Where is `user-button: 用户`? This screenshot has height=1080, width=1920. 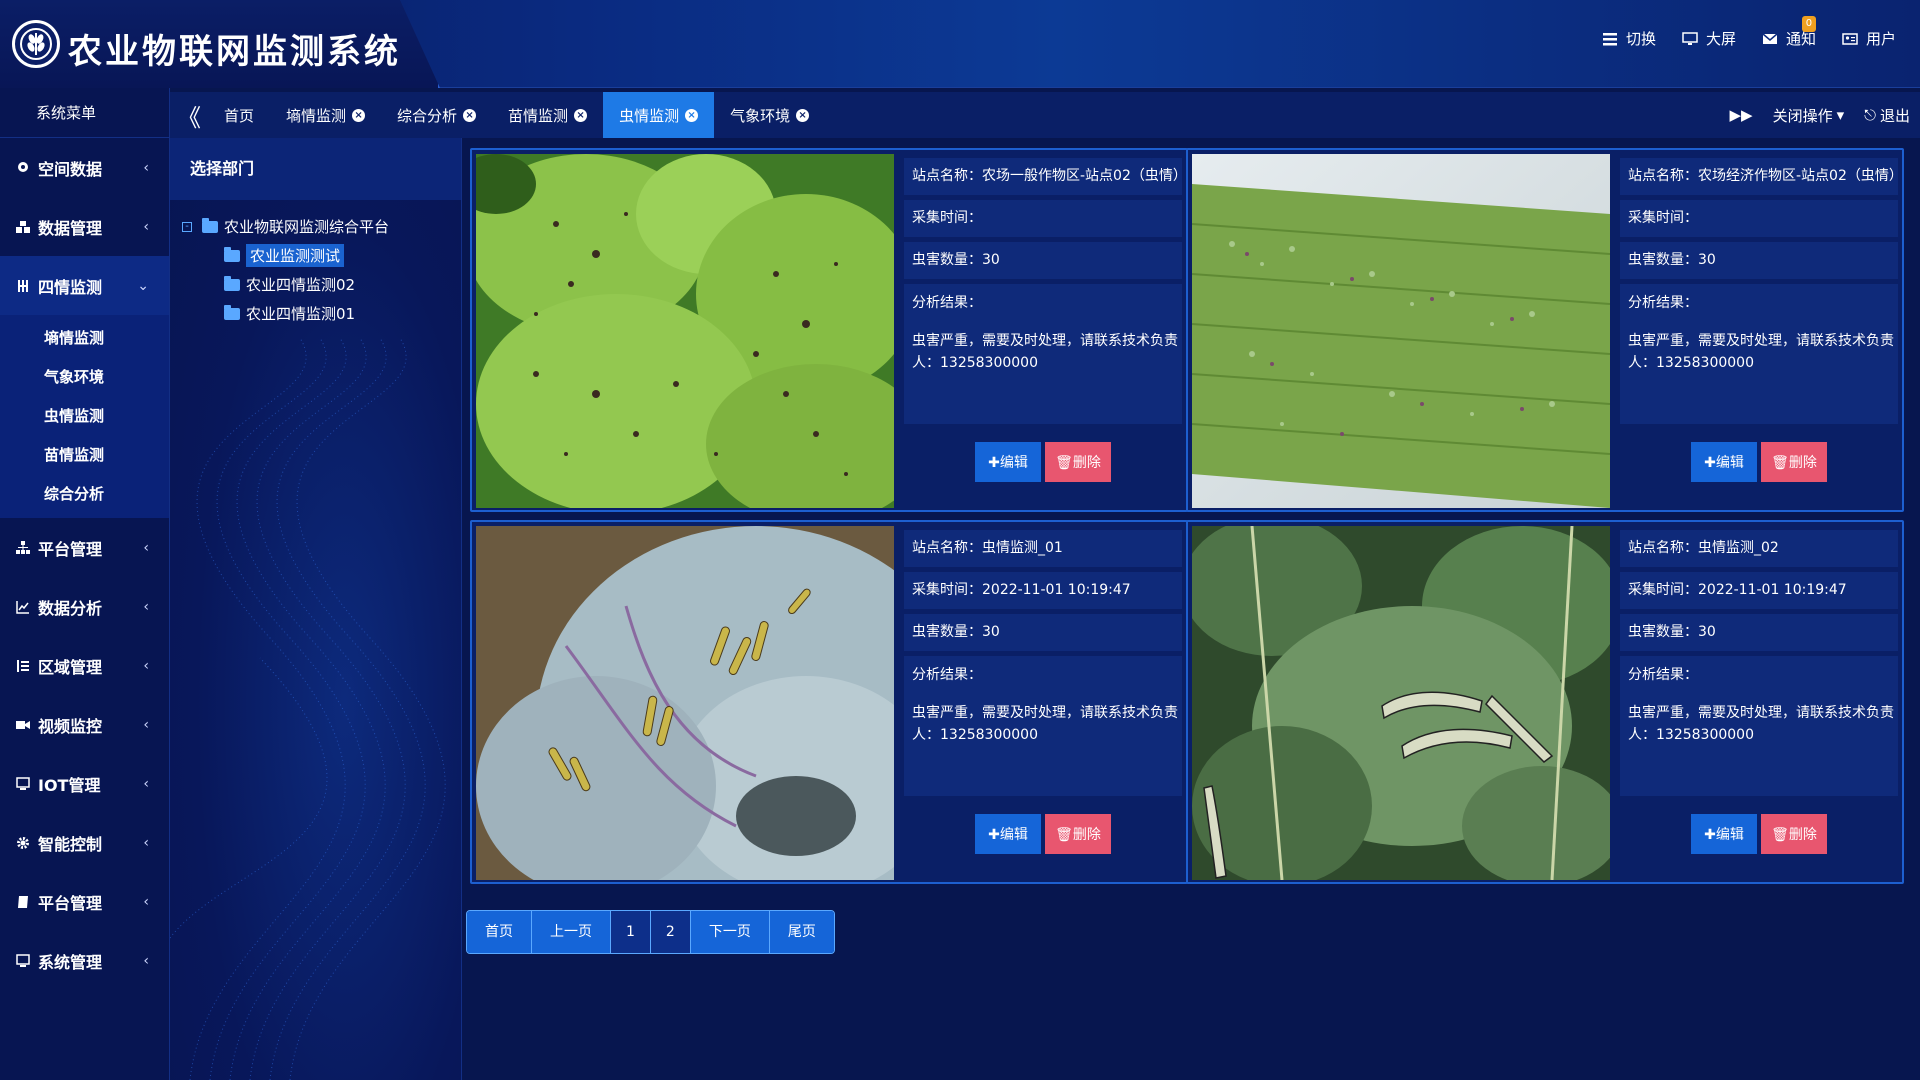 user-button: 用户 is located at coordinates (1869, 38).